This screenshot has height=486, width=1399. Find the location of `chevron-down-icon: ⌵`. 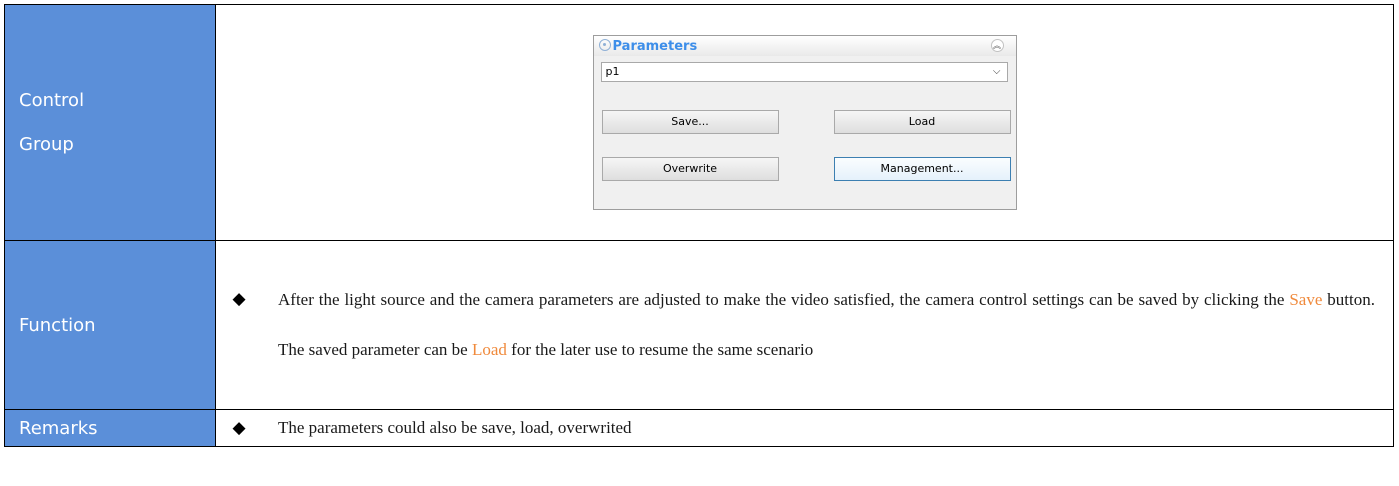

chevron-down-icon: ⌵ is located at coordinates (996, 71).